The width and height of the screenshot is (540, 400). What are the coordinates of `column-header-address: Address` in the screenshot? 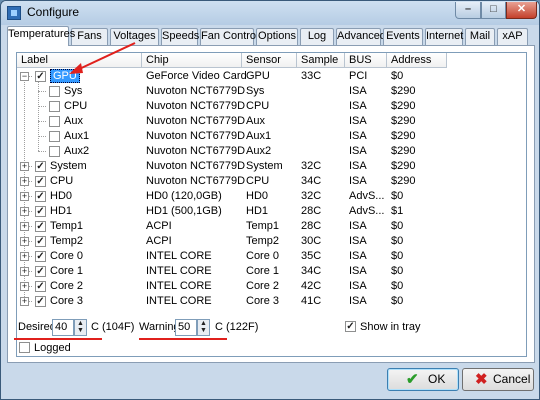 It's located at (417, 60).